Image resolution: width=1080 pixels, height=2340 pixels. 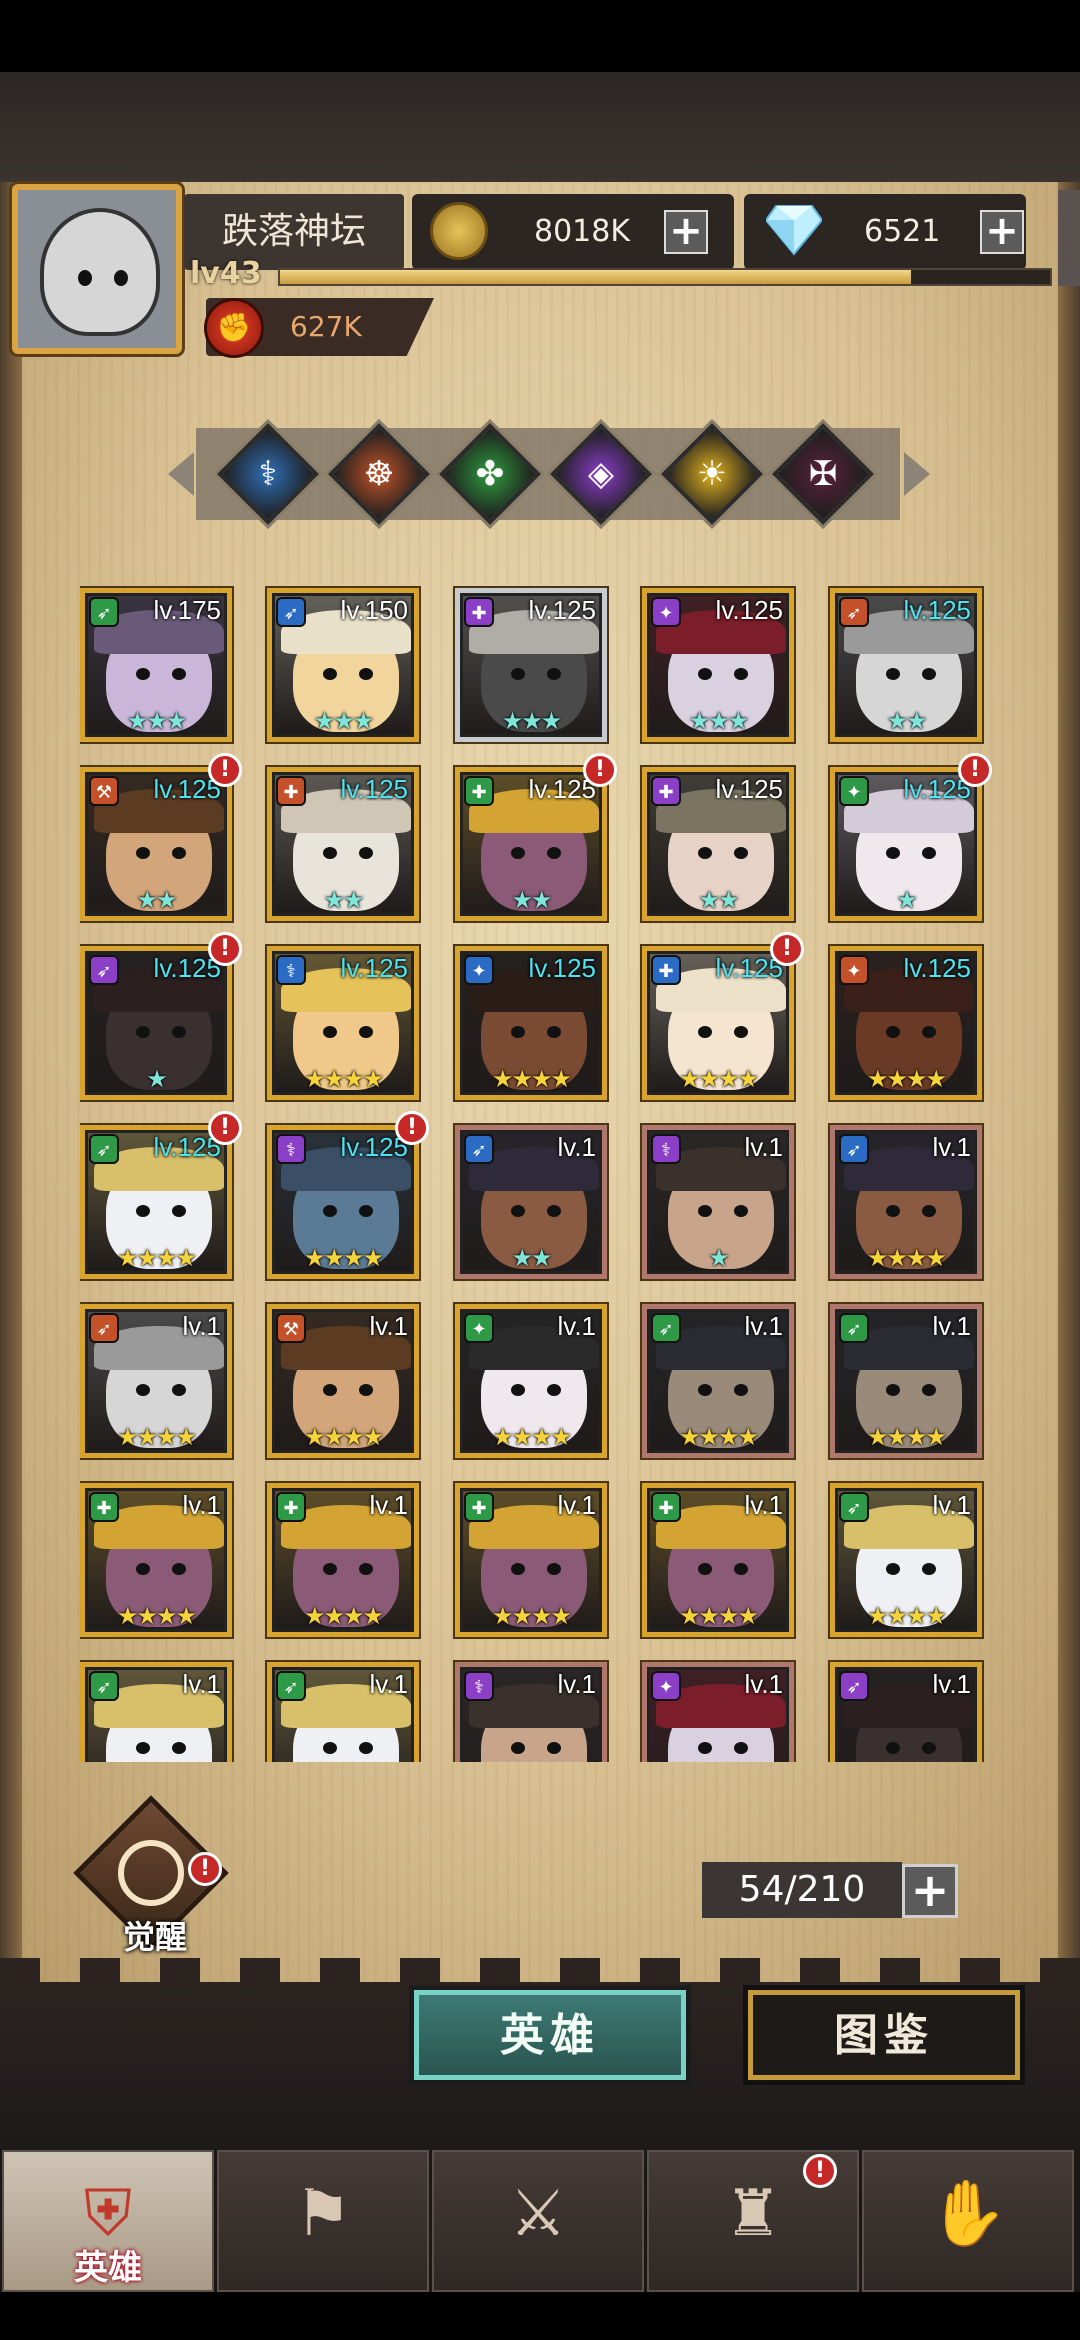 I want to click on hero-card: ✦ lv.1, so click(x=718, y=1712).